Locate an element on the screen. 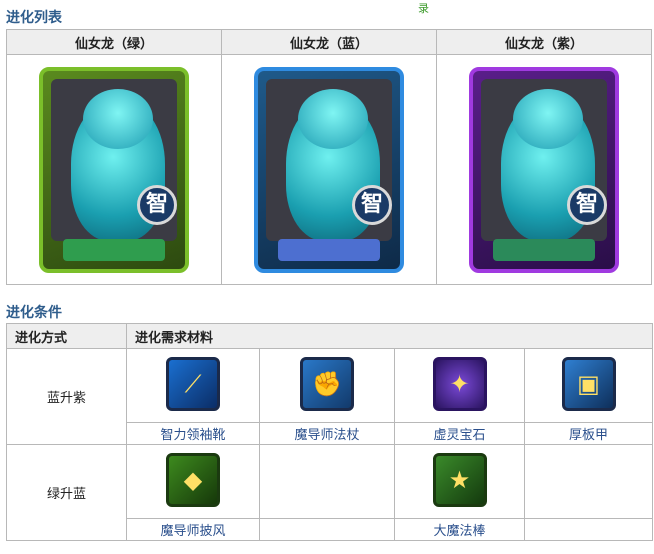 The image size is (654, 554). material-icon-cell: ⟋ is located at coordinates (193, 385).